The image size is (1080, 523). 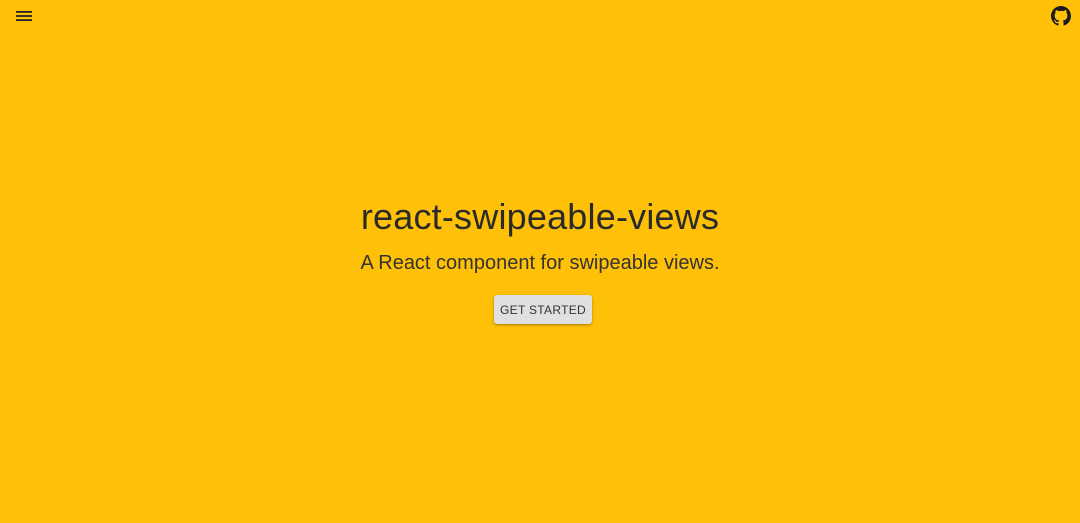 I want to click on page-subtitle: A React component for swipeable views., so click(x=540, y=263).